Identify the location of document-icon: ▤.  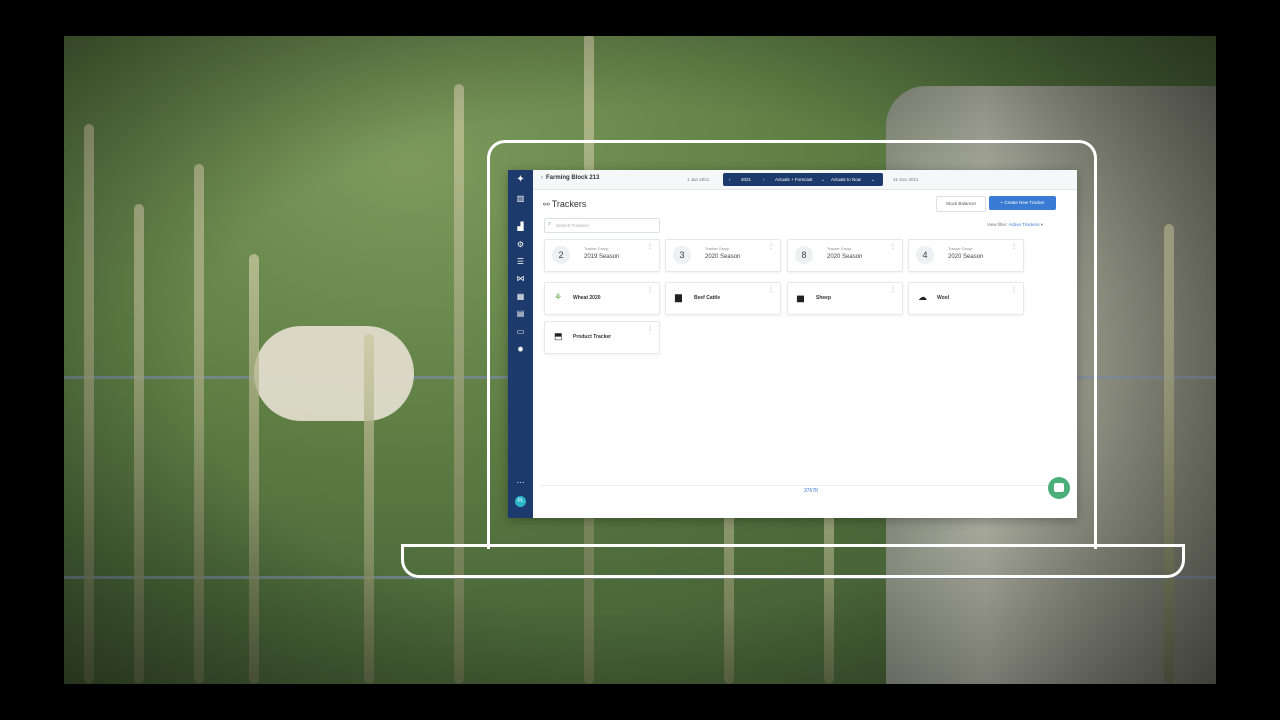
(520, 313).